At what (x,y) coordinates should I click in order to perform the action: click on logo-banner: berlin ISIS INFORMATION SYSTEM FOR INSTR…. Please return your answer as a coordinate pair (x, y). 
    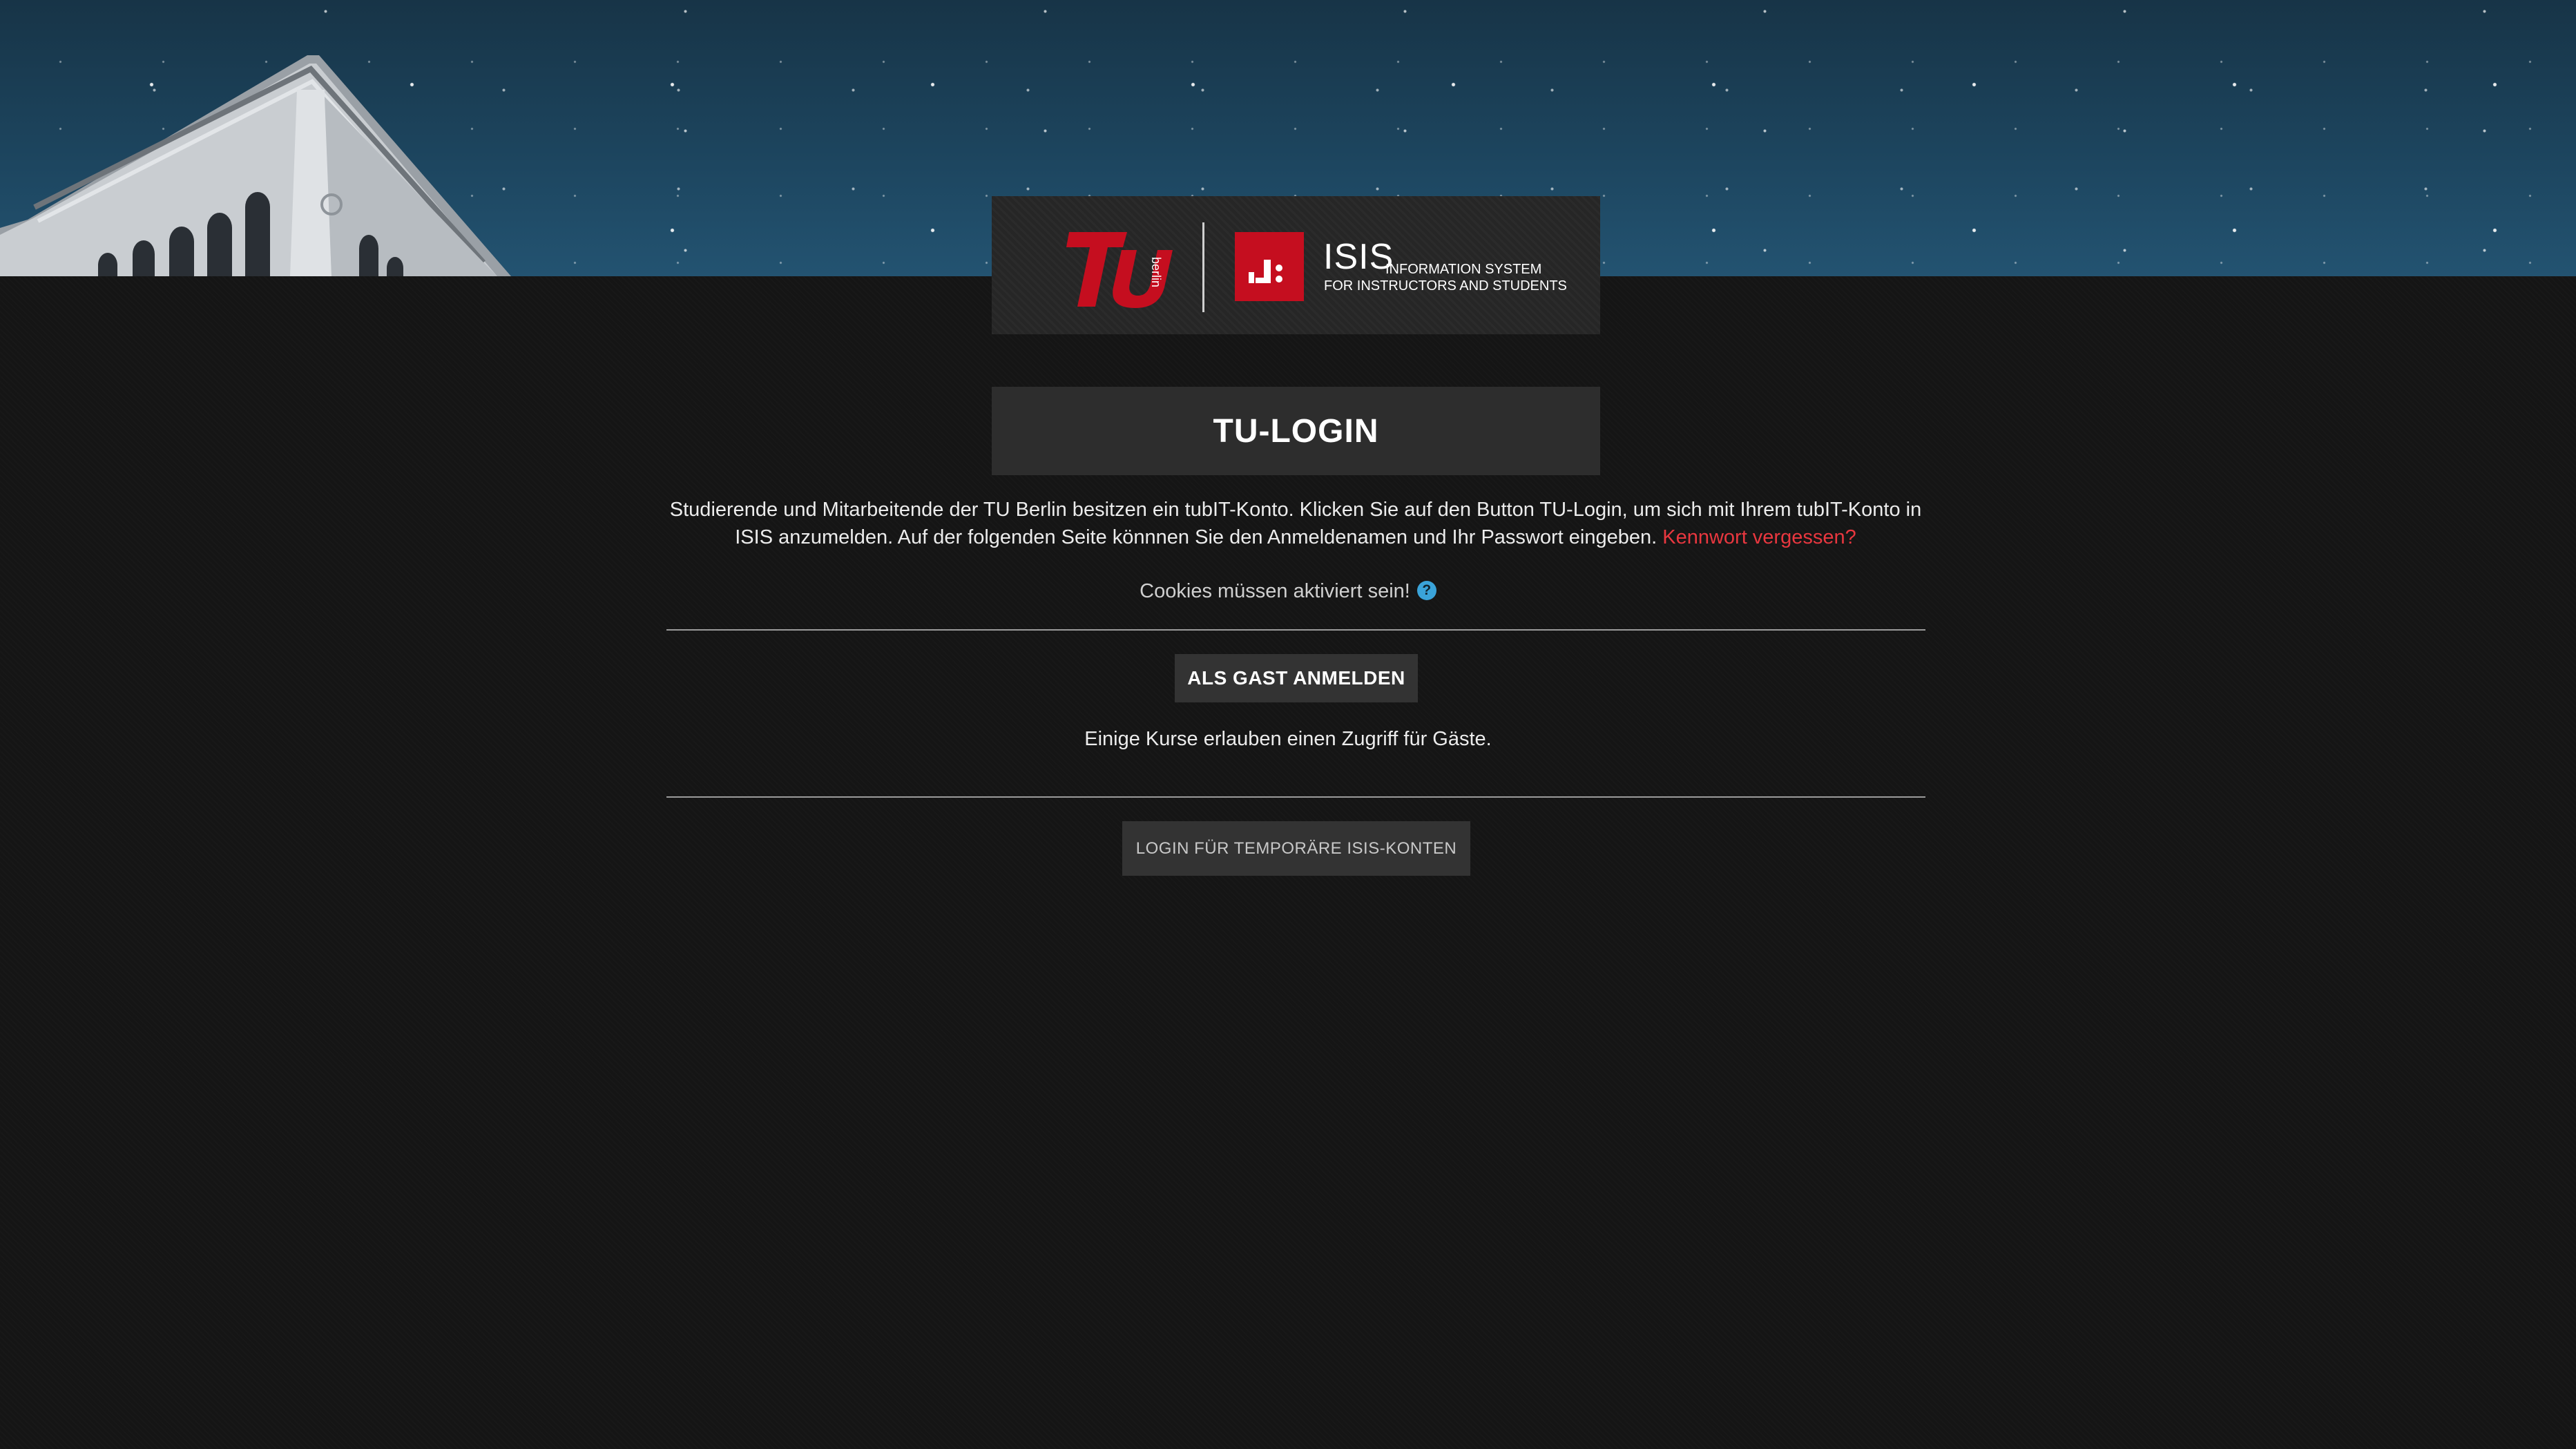
    Looking at the image, I should click on (1296, 265).